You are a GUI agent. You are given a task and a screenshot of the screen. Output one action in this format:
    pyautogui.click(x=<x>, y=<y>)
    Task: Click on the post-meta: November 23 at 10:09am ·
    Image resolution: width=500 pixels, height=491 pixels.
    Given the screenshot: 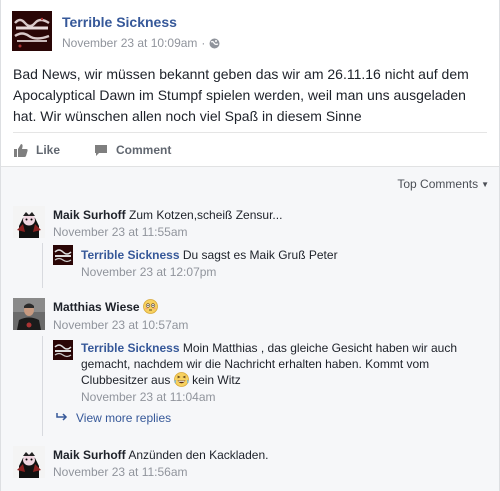 What is the action you would take?
    pyautogui.click(x=141, y=43)
    